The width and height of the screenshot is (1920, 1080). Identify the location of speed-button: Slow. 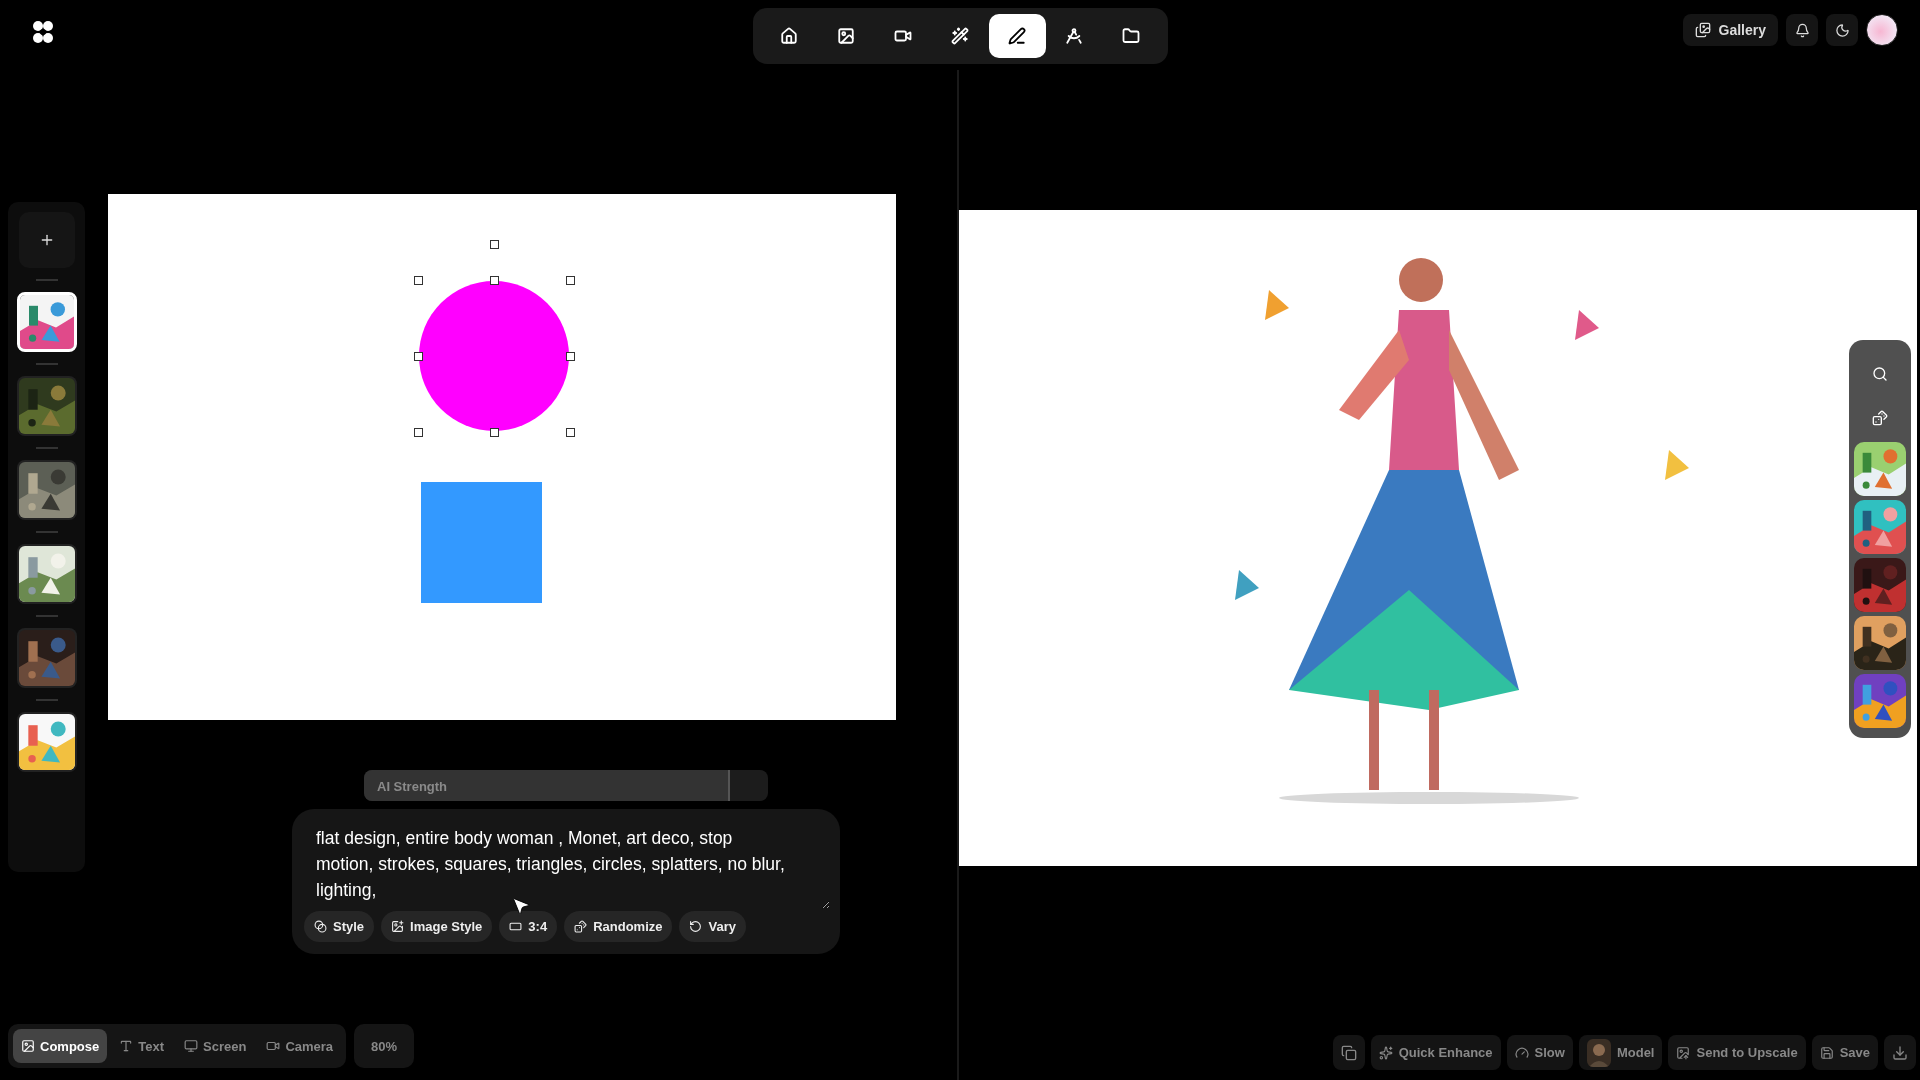
(1539, 1052).